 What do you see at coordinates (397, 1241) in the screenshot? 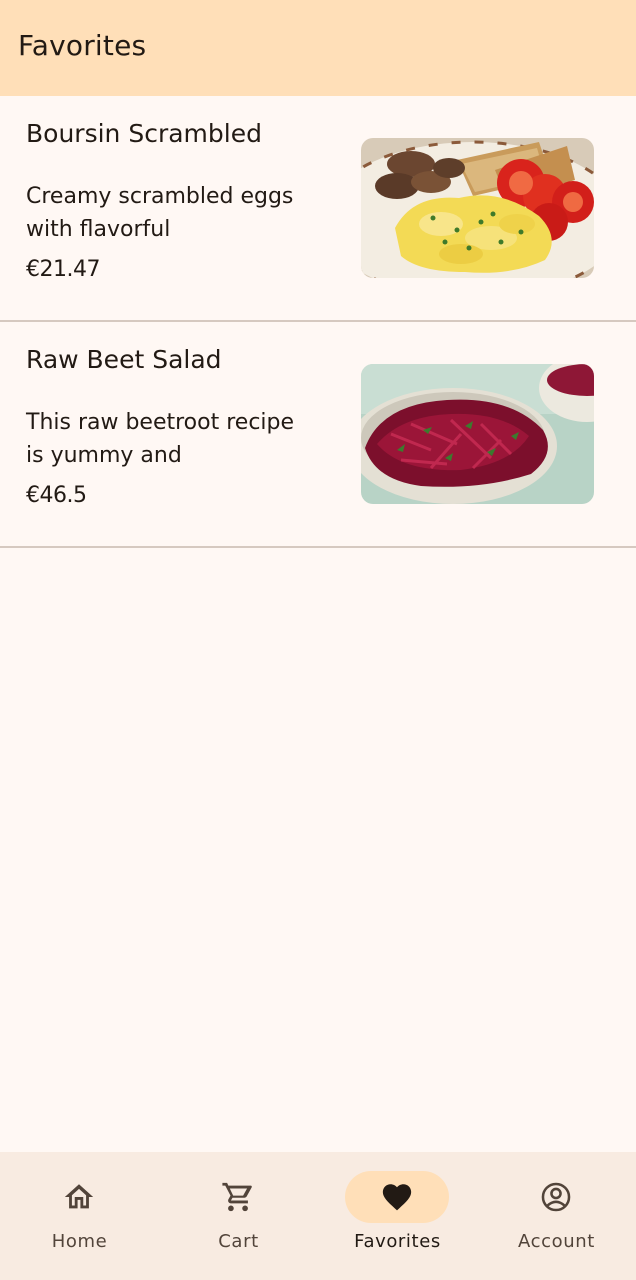
I see `nav-label: Favorites` at bounding box center [397, 1241].